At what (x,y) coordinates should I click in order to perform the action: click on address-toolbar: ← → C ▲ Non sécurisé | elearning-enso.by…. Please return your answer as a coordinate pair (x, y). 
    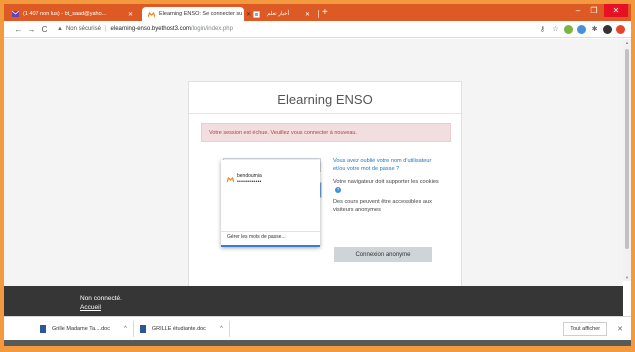
    Looking at the image, I should click on (317, 29).